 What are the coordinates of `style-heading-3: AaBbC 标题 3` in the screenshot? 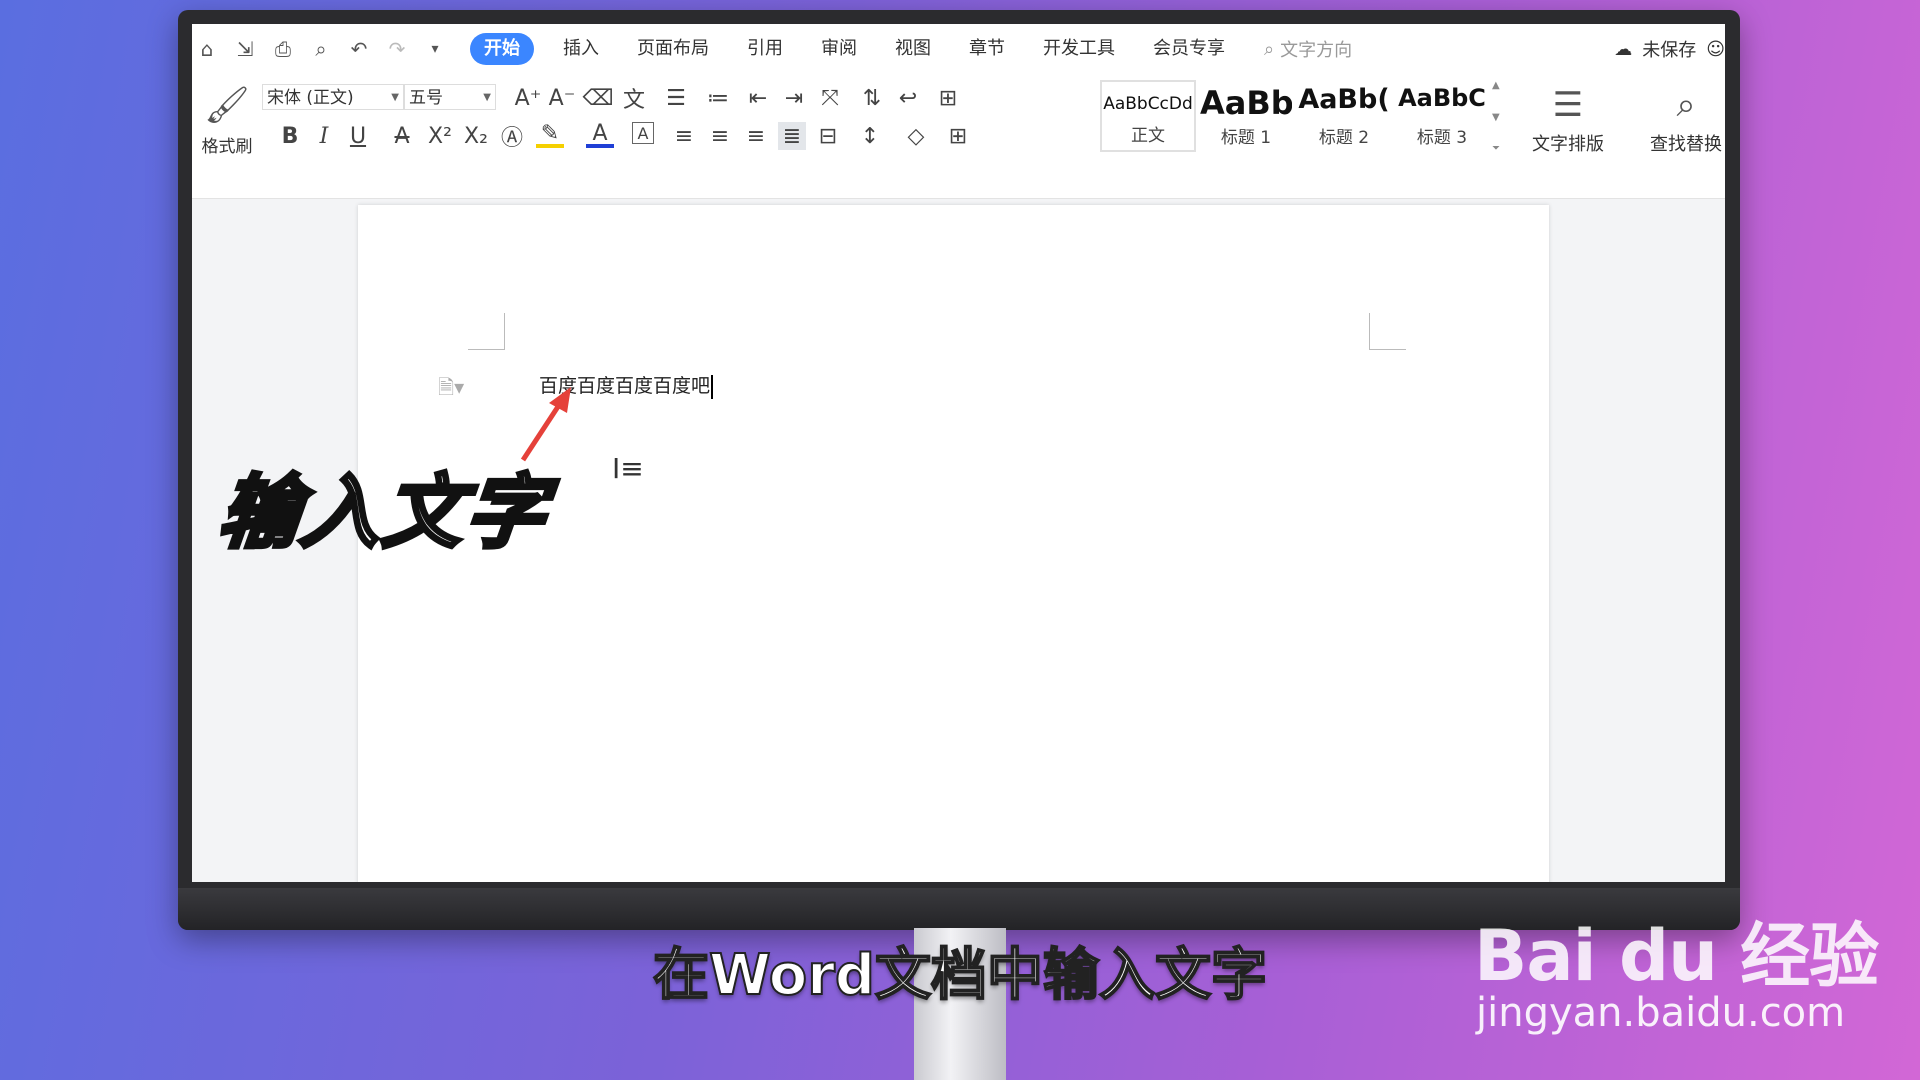 It's located at (1442, 116).